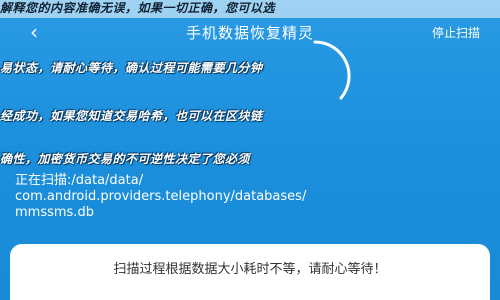 Image resolution: width=500 pixels, height=300 pixels. I want to click on overlay-text-2: 易状态，请耐心等待，确认过程可能需要几分钟, so click(131, 68).